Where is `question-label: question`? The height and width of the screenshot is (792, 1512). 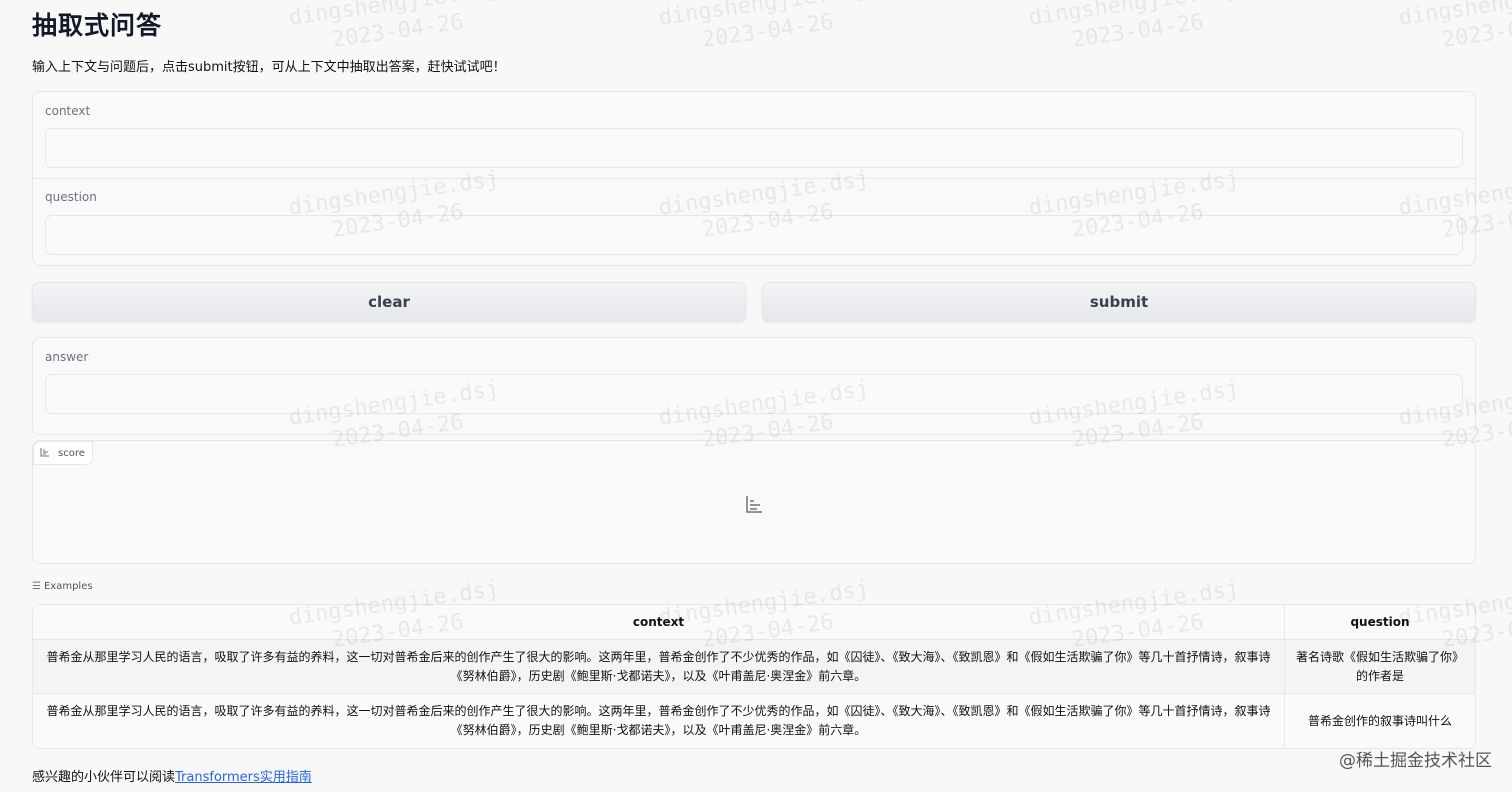 question-label: question is located at coordinates (71, 197).